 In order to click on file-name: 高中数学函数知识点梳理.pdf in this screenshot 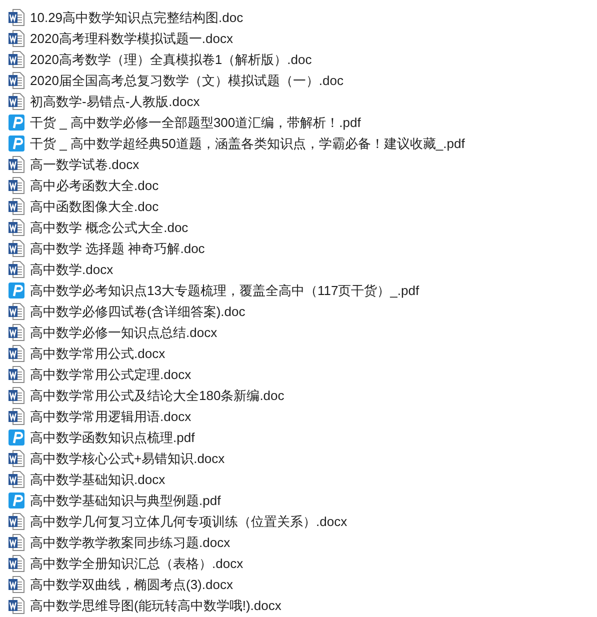, I will do `click(112, 437)`.